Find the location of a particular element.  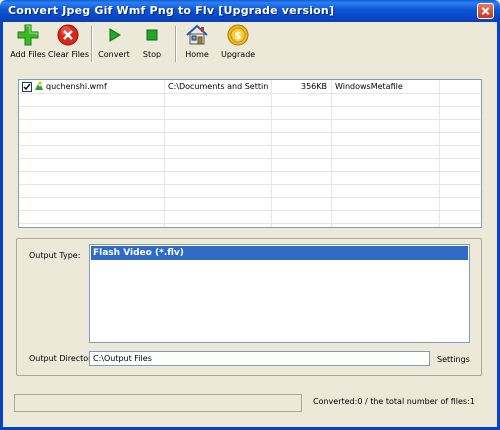

output-type-option: Flash Video (*.flv) is located at coordinates (279, 253).